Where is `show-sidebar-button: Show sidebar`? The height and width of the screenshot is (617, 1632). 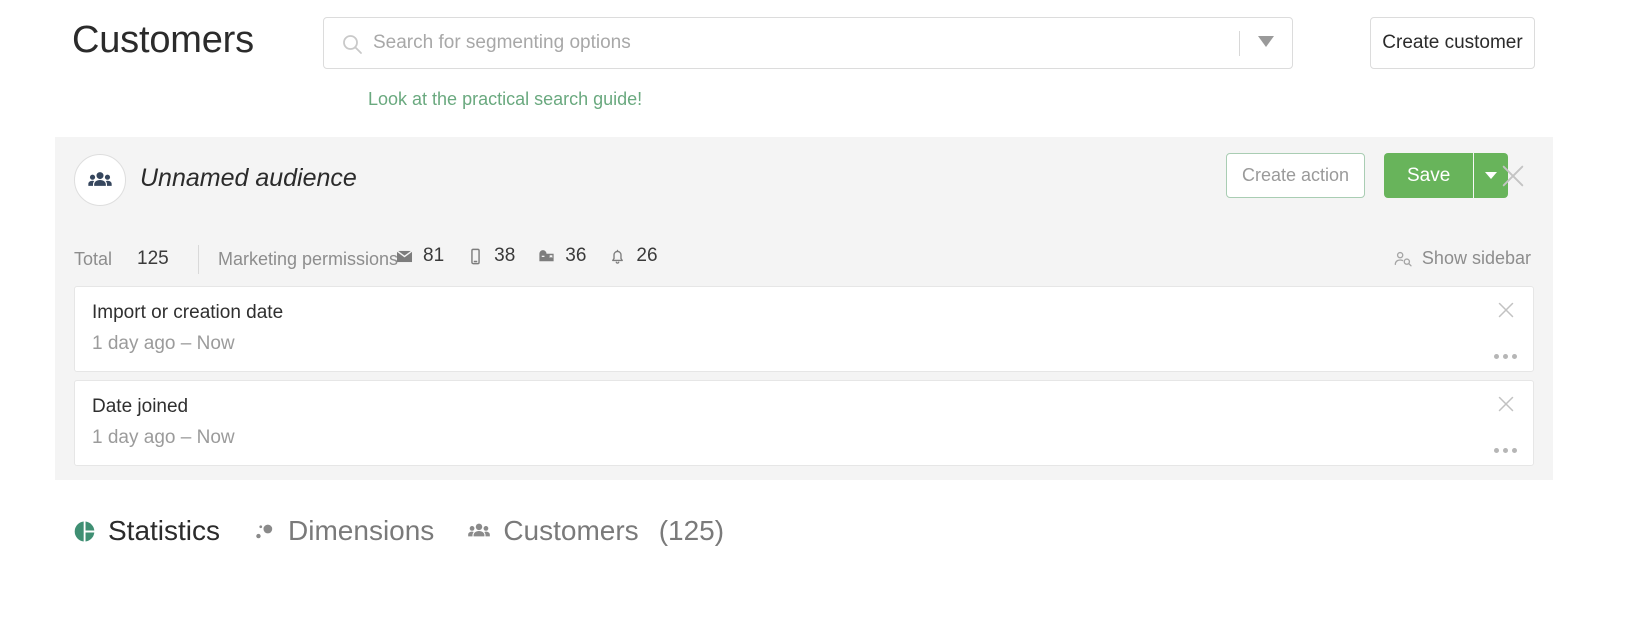
show-sidebar-button: Show sidebar is located at coordinates (1462, 258).